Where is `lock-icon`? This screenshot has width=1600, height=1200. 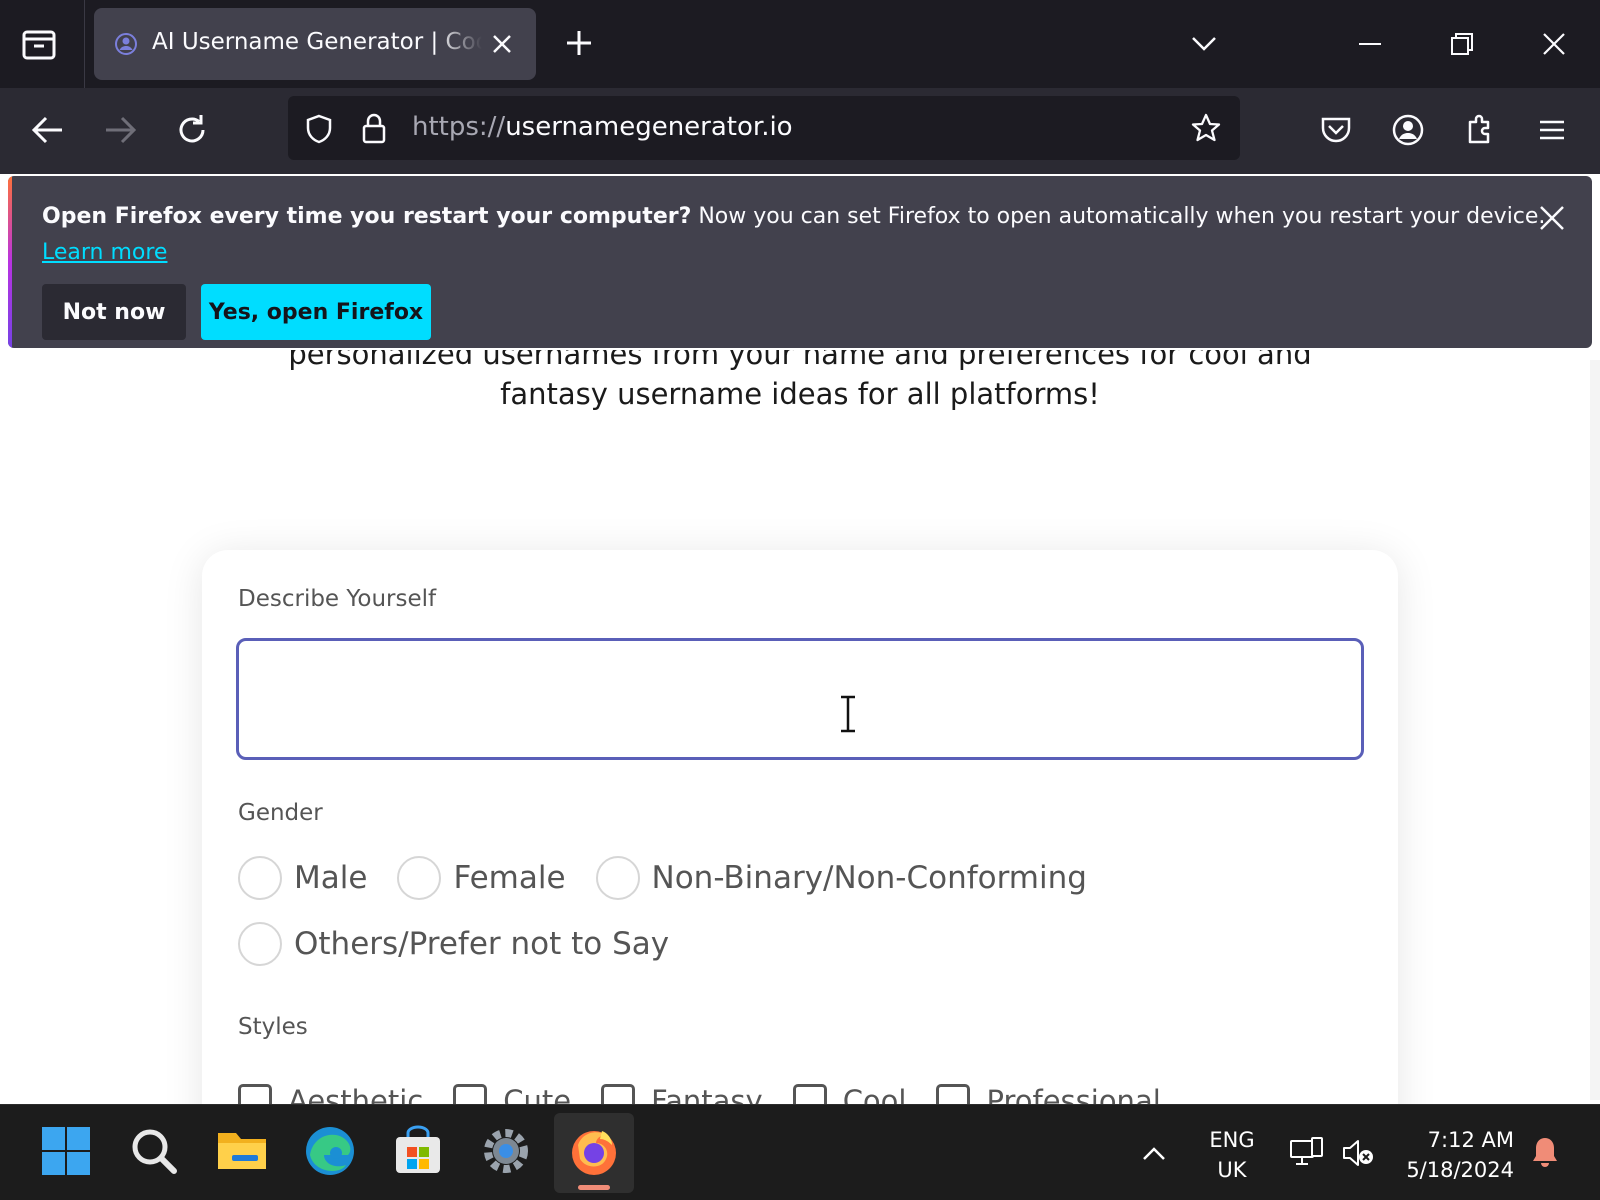 lock-icon is located at coordinates (374, 128).